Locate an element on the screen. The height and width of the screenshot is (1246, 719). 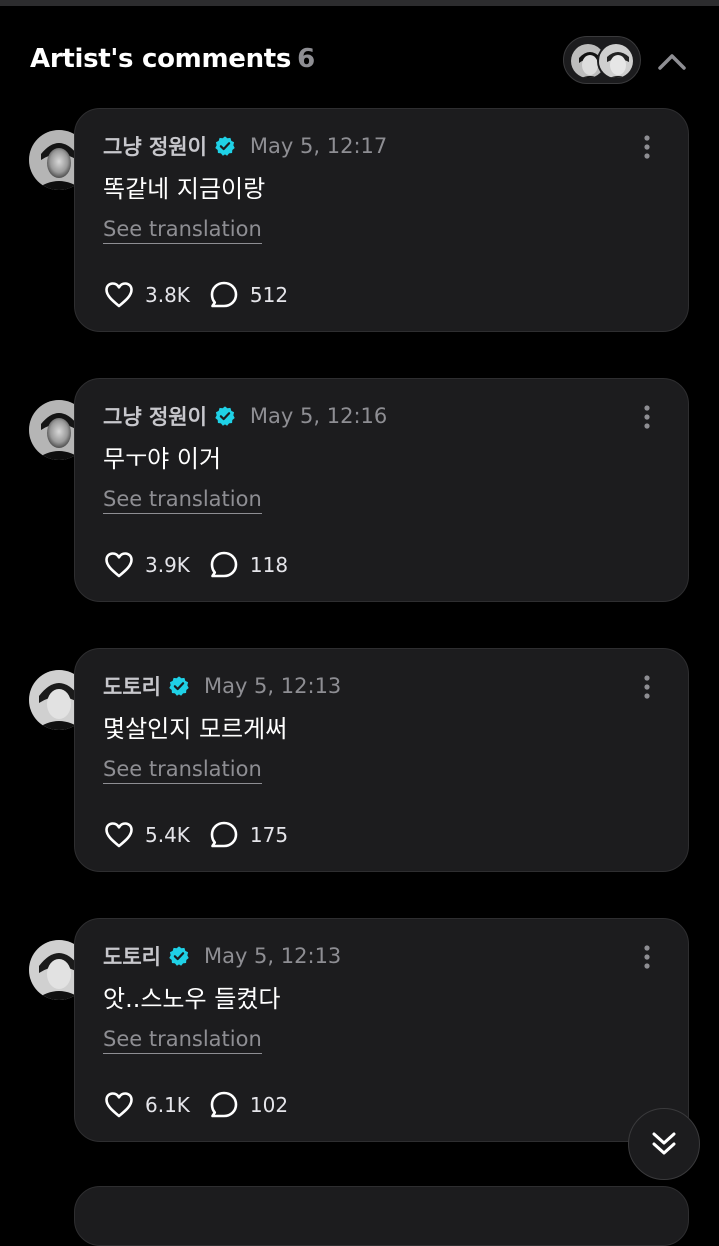
comment-count: 6 is located at coordinates (306, 59).